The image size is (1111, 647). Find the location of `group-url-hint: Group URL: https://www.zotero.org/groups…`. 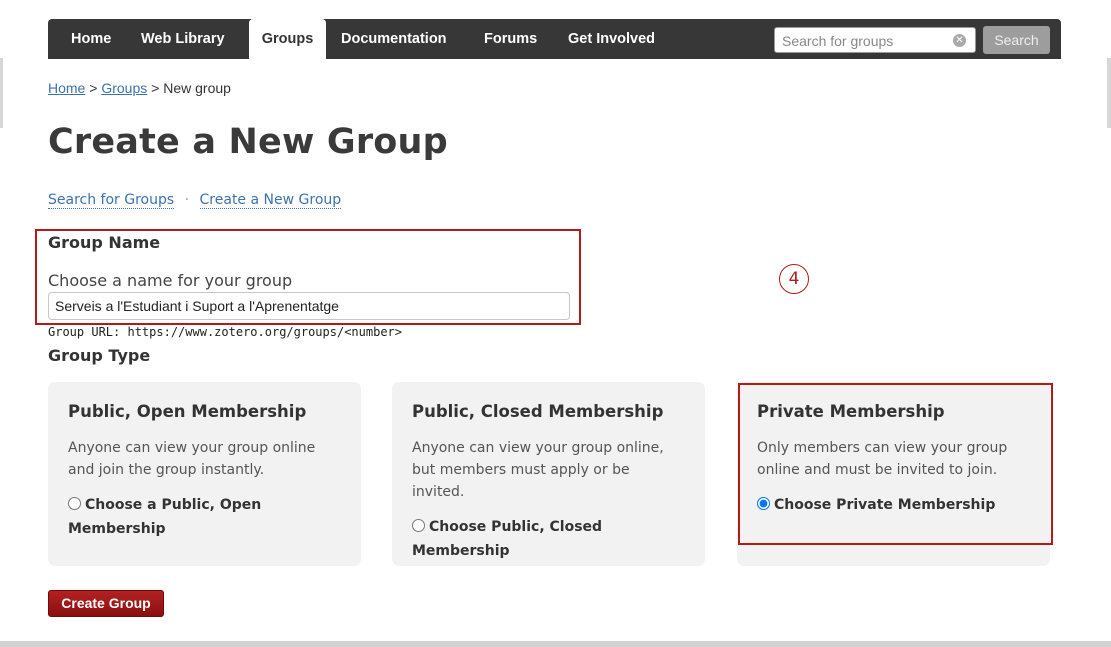

group-url-hint: Group URL: https://www.zotero.org/groups… is located at coordinates (225, 332).